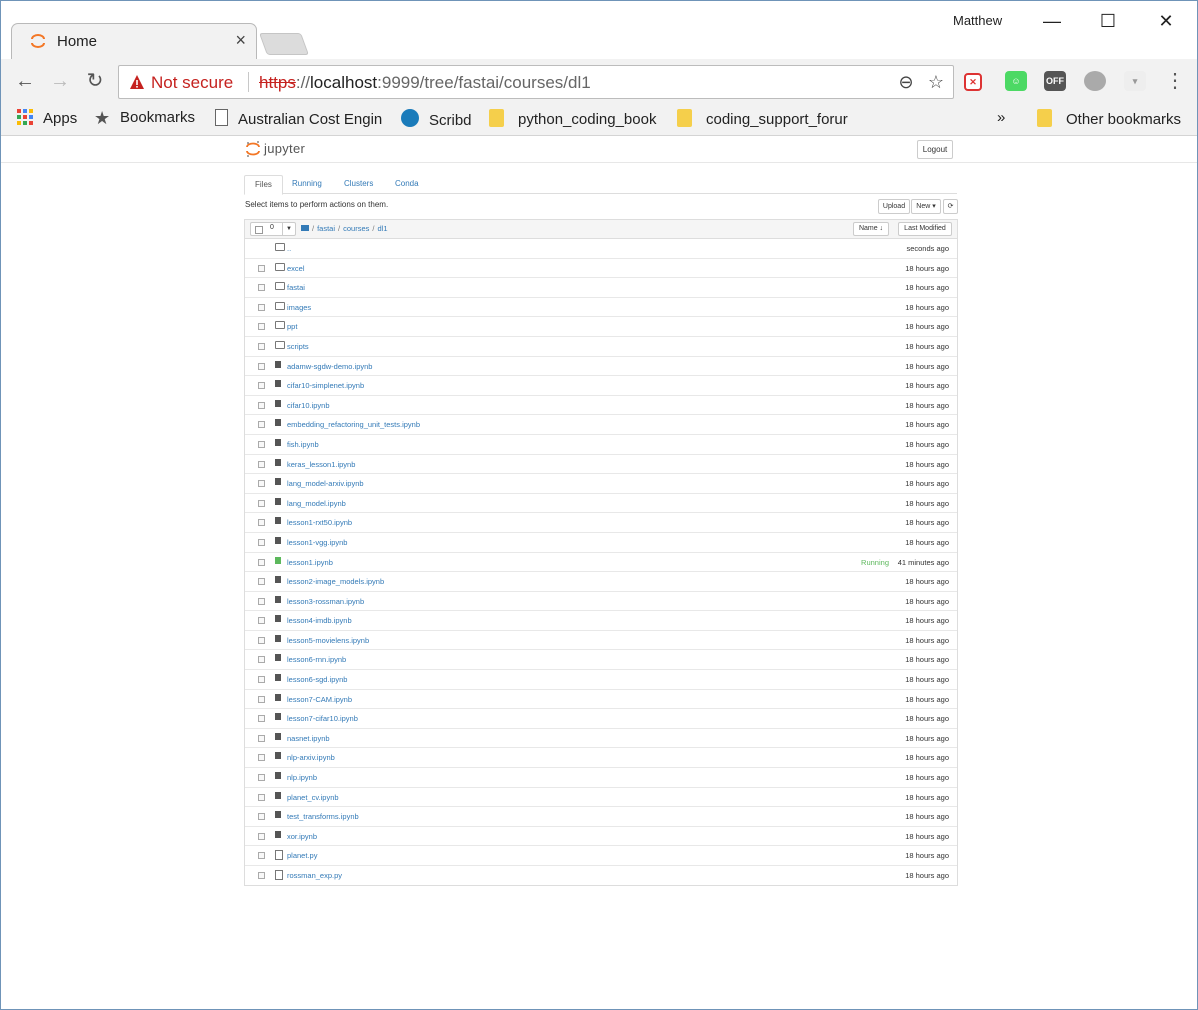 The image size is (1198, 1010). What do you see at coordinates (302, 777) in the screenshot?
I see `file-name-link: nlp.ipynb` at bounding box center [302, 777].